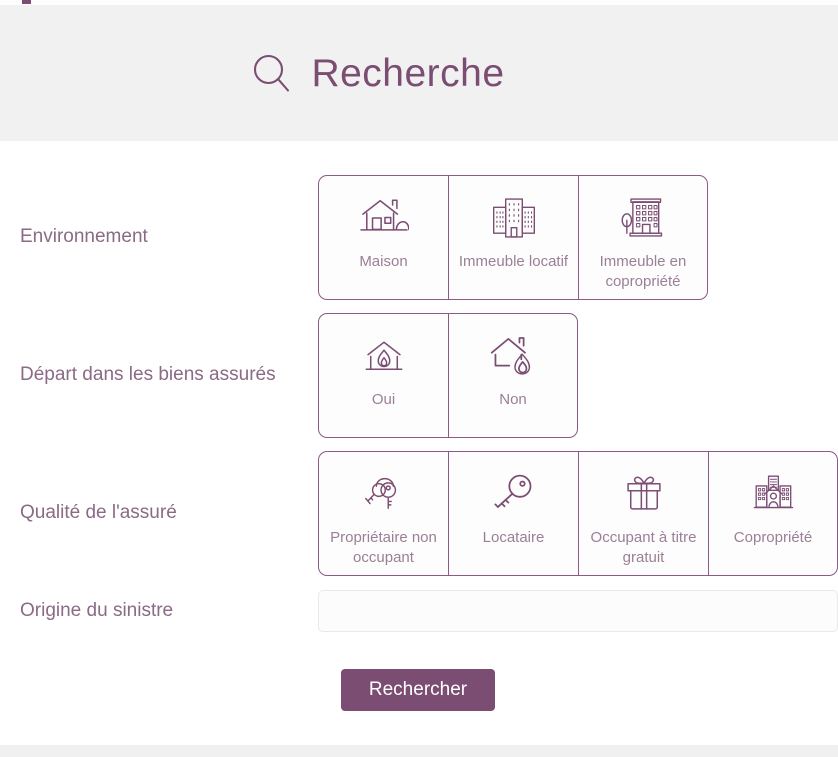 This screenshot has width=838, height=757. I want to click on option-label: Occupant à titre gratuit, so click(643, 547).